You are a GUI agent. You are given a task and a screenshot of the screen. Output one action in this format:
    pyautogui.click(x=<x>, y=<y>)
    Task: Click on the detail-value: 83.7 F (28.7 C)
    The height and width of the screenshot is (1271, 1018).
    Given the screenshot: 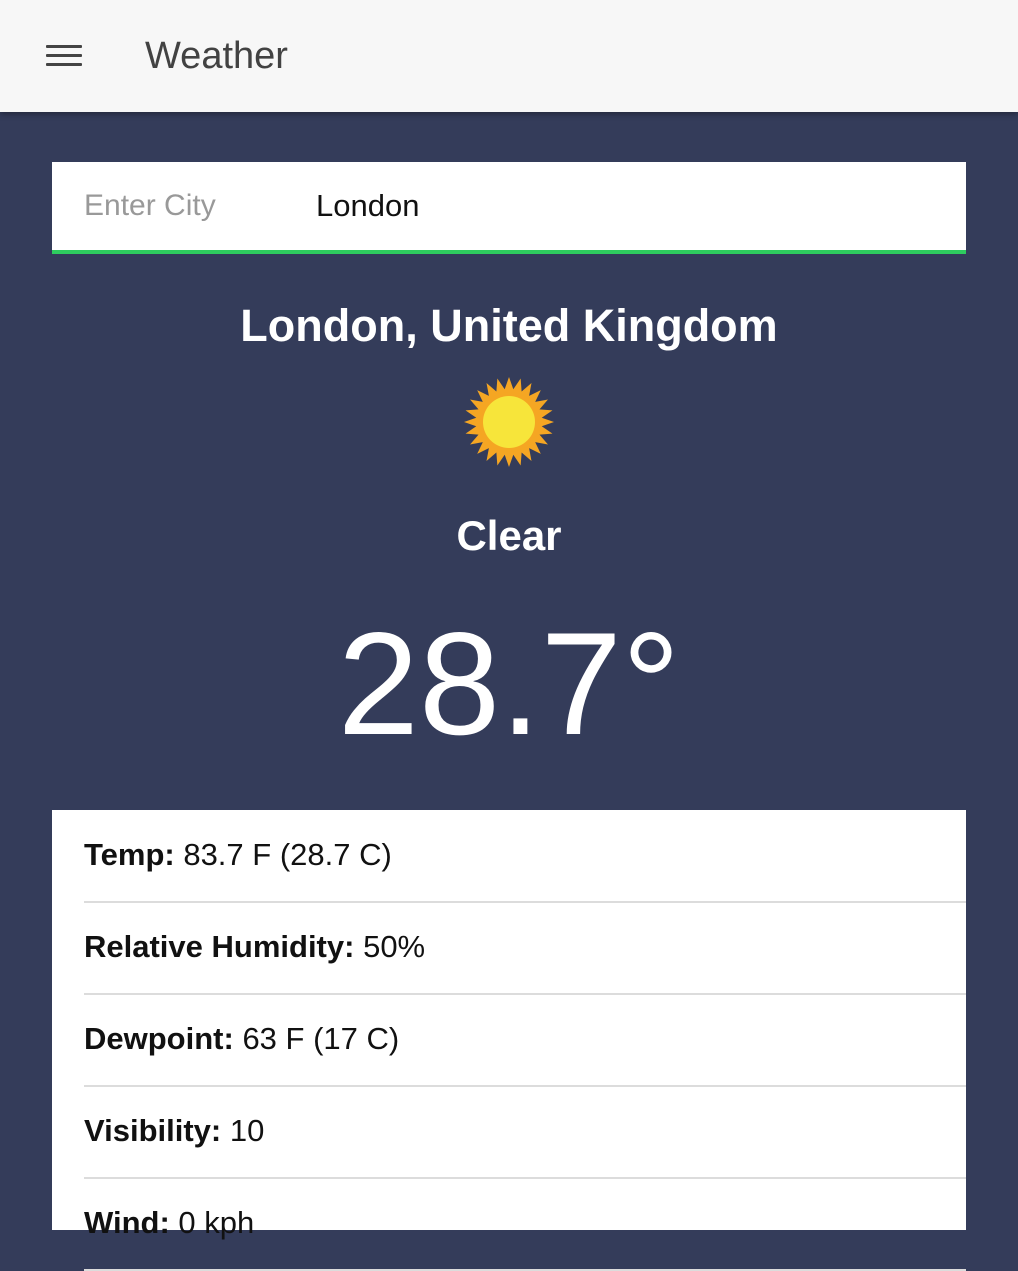 What is the action you would take?
    pyautogui.click(x=287, y=854)
    